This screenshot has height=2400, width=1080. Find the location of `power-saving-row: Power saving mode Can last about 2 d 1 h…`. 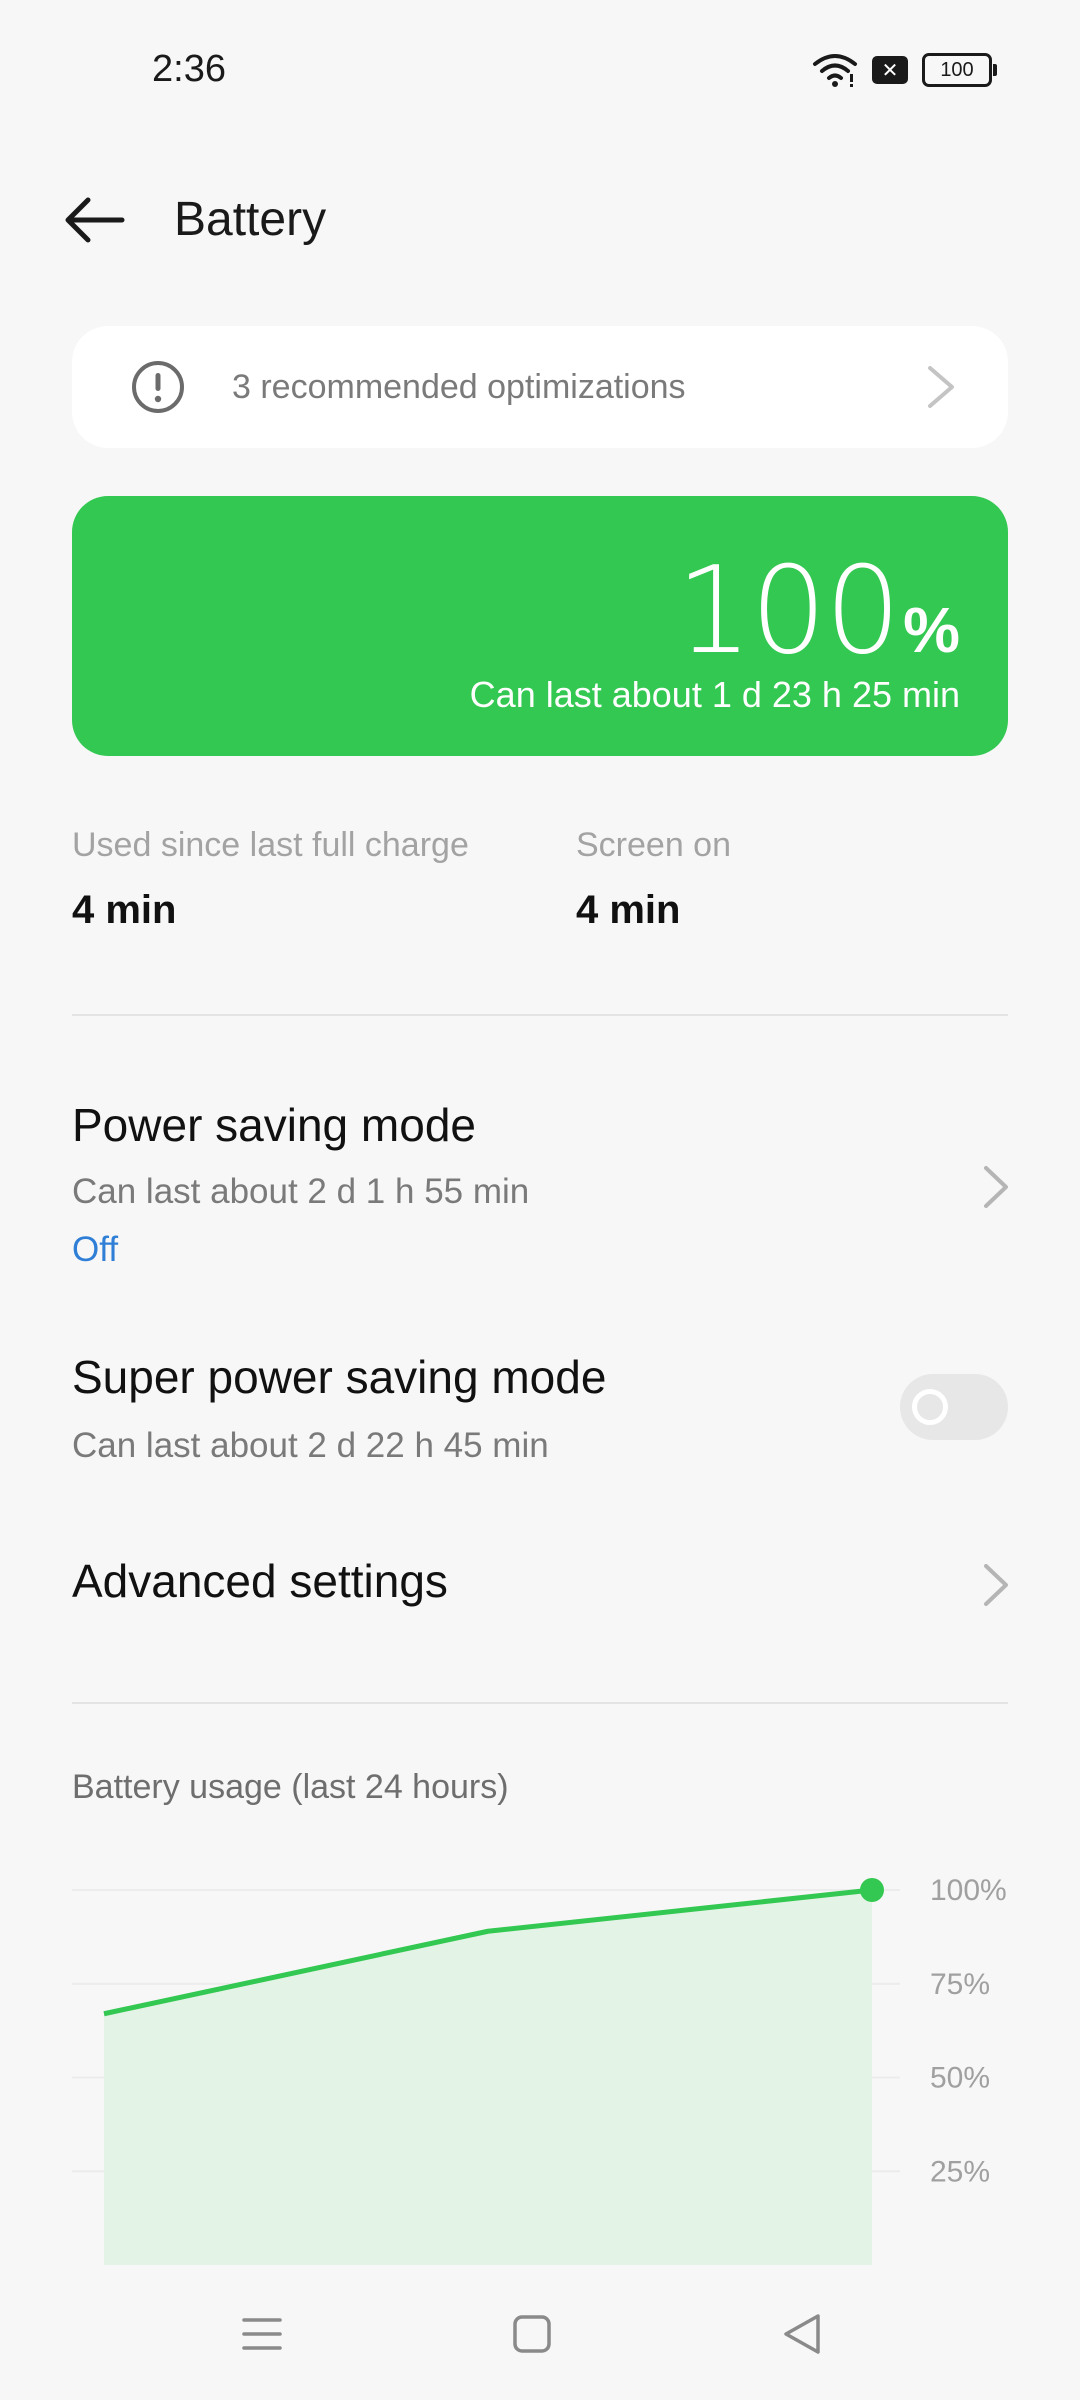

power-saving-row: Power saving mode Can last about 2 d 1 h… is located at coordinates (540, 1185).